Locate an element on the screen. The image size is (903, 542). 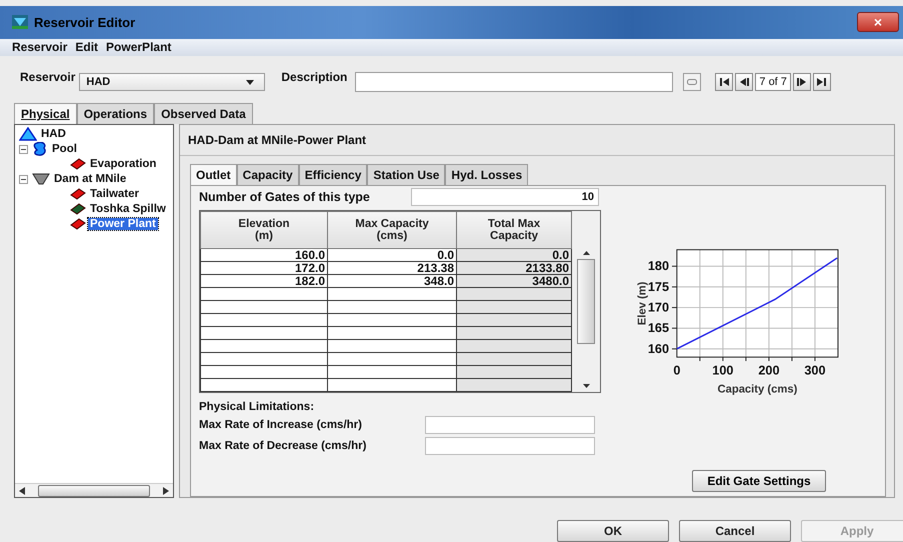
x-tick-label: 0 is located at coordinates (676, 371).